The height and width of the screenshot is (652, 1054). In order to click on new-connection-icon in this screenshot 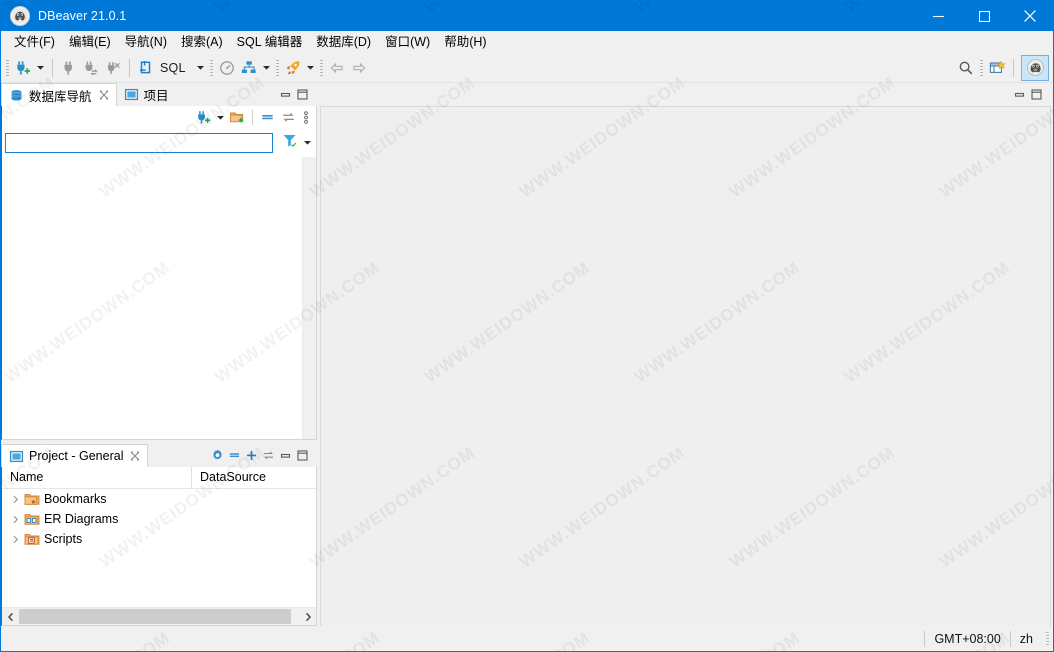, I will do `click(23, 68)`.